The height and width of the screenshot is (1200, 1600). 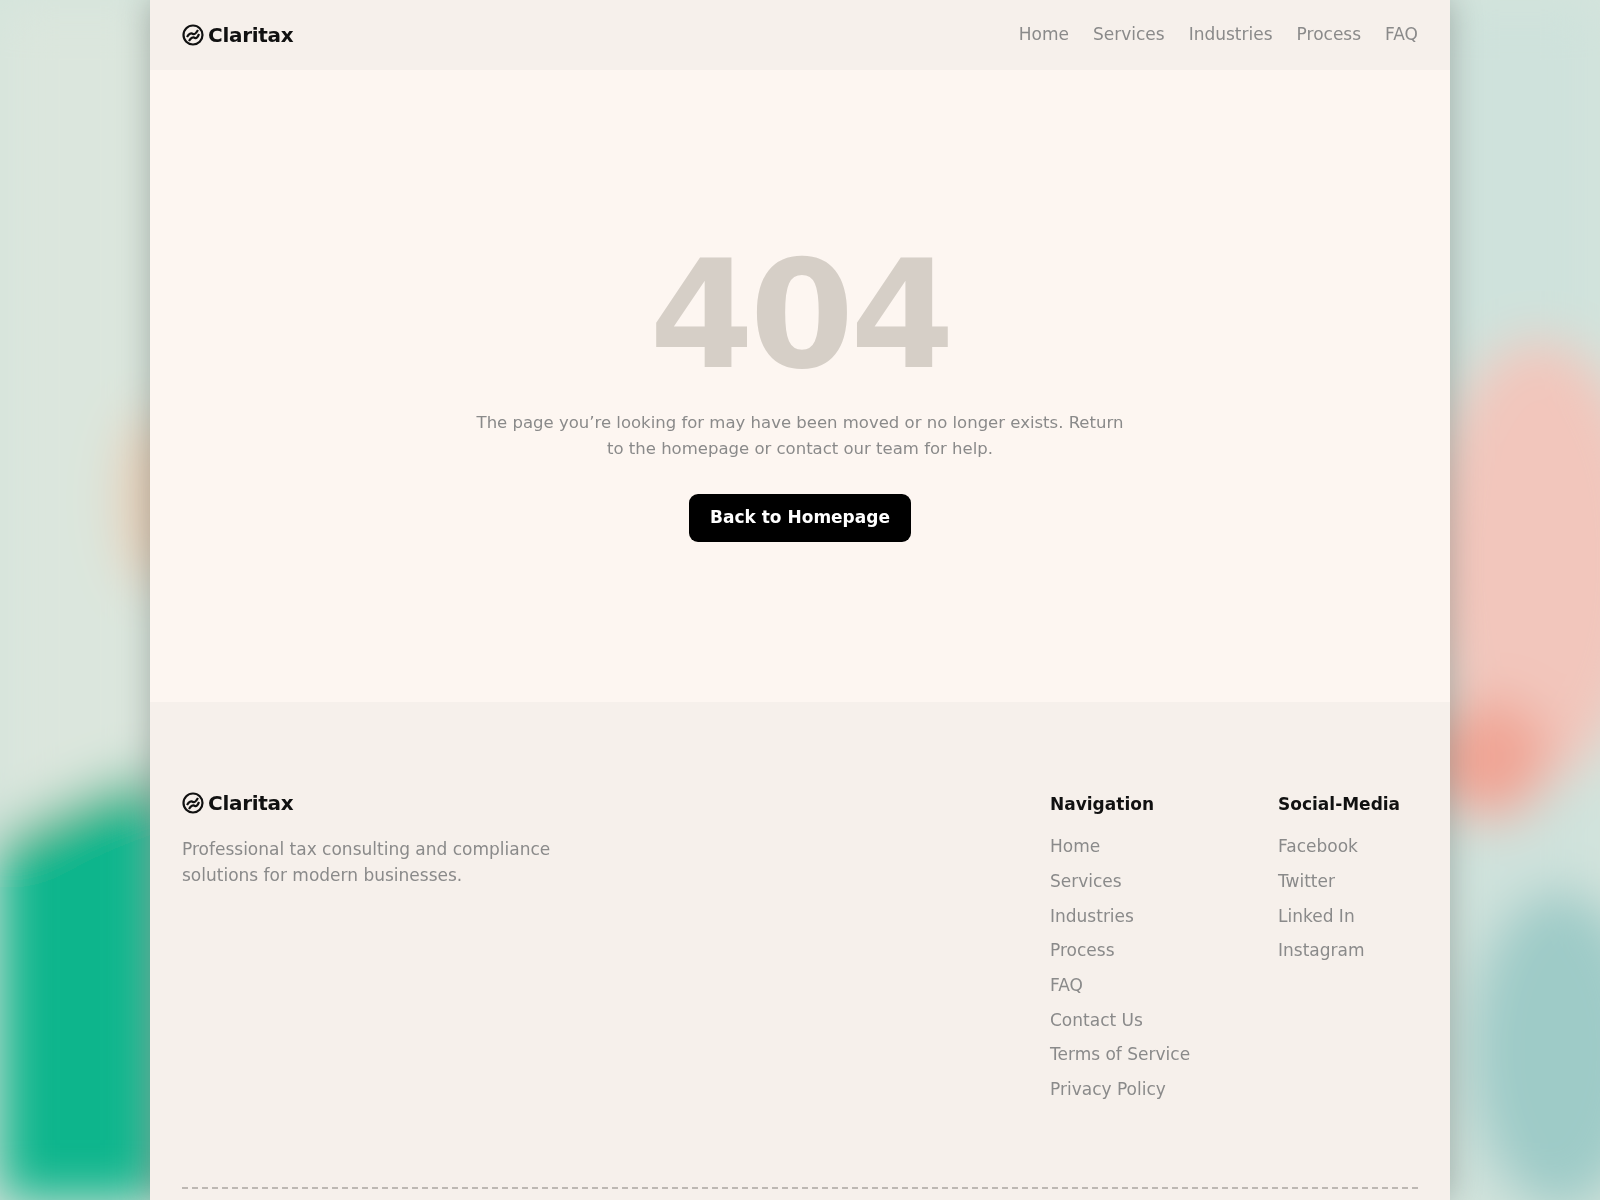 I want to click on footer-link: Industries, so click(x=1164, y=915).